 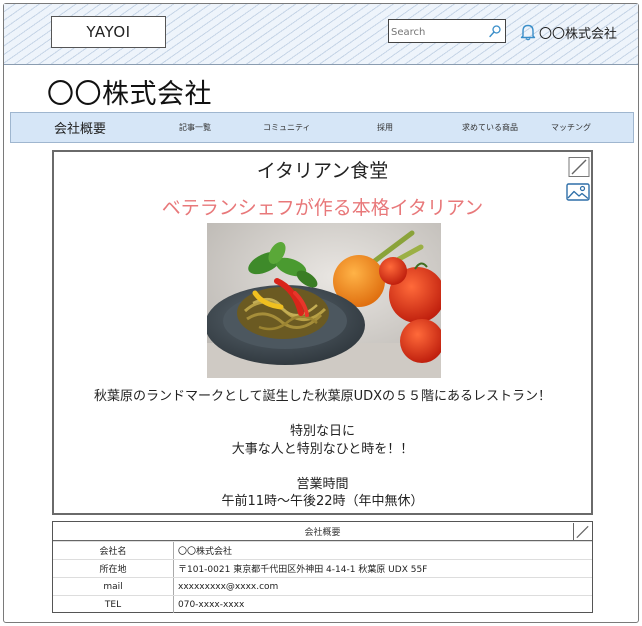 I want to click on site-header: YAYOI 〇〇株式会社, so click(x=321, y=34).